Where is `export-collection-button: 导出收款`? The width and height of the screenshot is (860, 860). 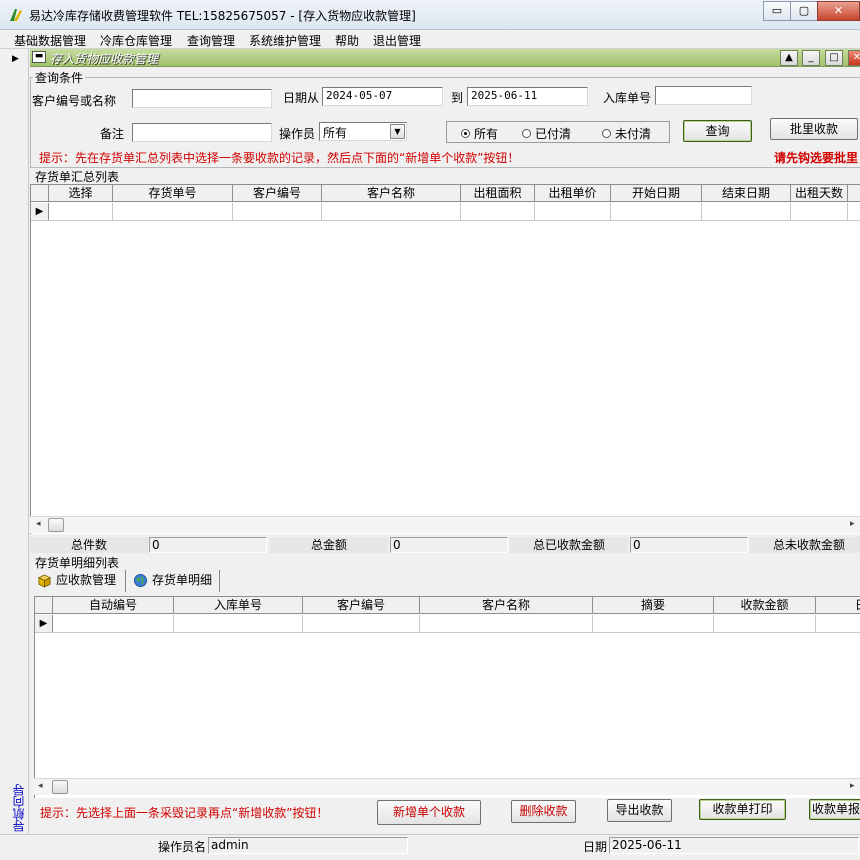 export-collection-button: 导出收款 is located at coordinates (639, 810).